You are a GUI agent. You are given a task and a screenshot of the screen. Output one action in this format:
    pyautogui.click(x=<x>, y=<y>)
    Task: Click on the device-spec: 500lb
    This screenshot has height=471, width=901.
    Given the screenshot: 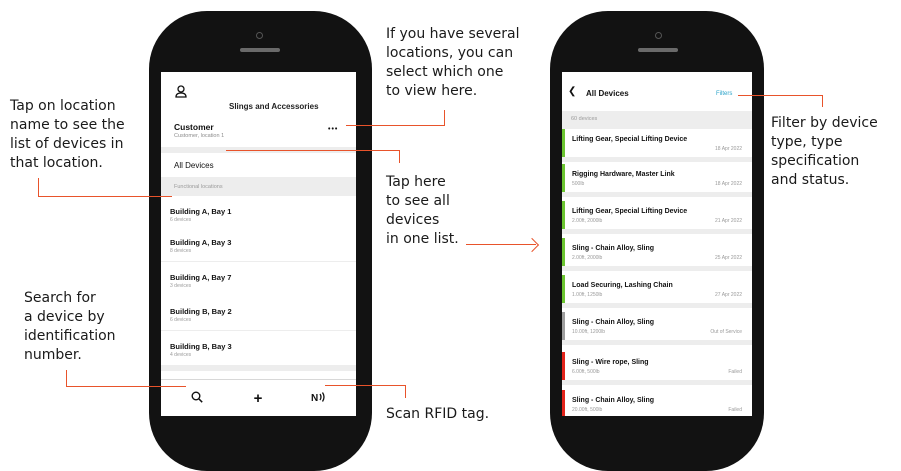 What is the action you would take?
    pyautogui.click(x=578, y=184)
    